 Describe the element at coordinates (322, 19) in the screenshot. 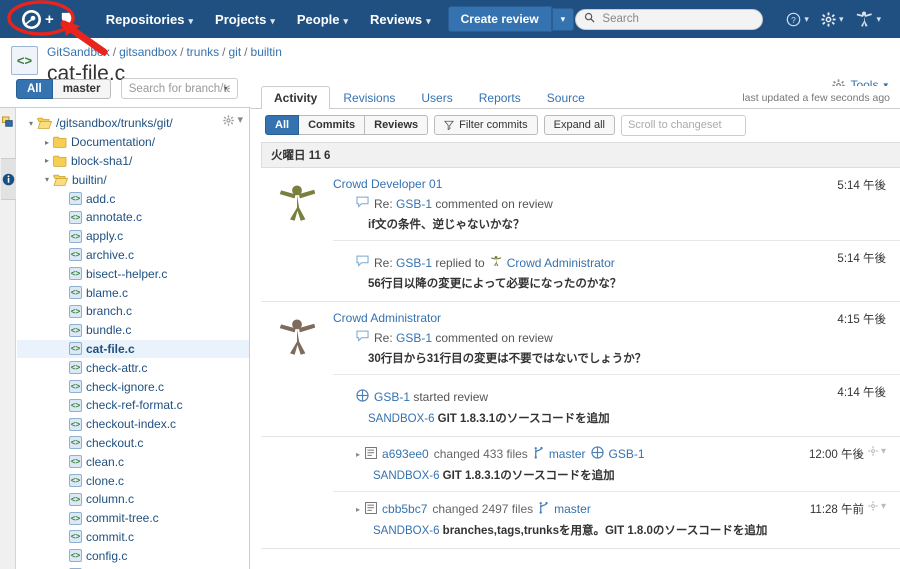

I see `nav-item-people: People ▾` at that location.